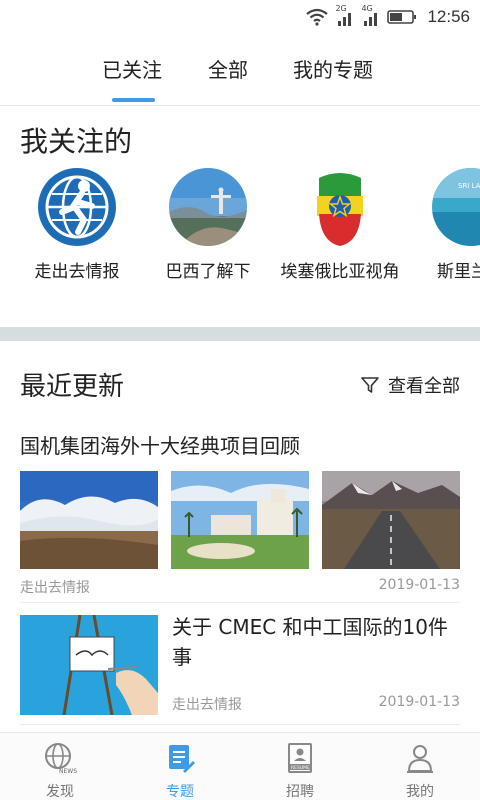 This screenshot has width=480, height=800. Describe the element at coordinates (76, 141) in the screenshot. I see `following-section-title: 我关注的` at that location.